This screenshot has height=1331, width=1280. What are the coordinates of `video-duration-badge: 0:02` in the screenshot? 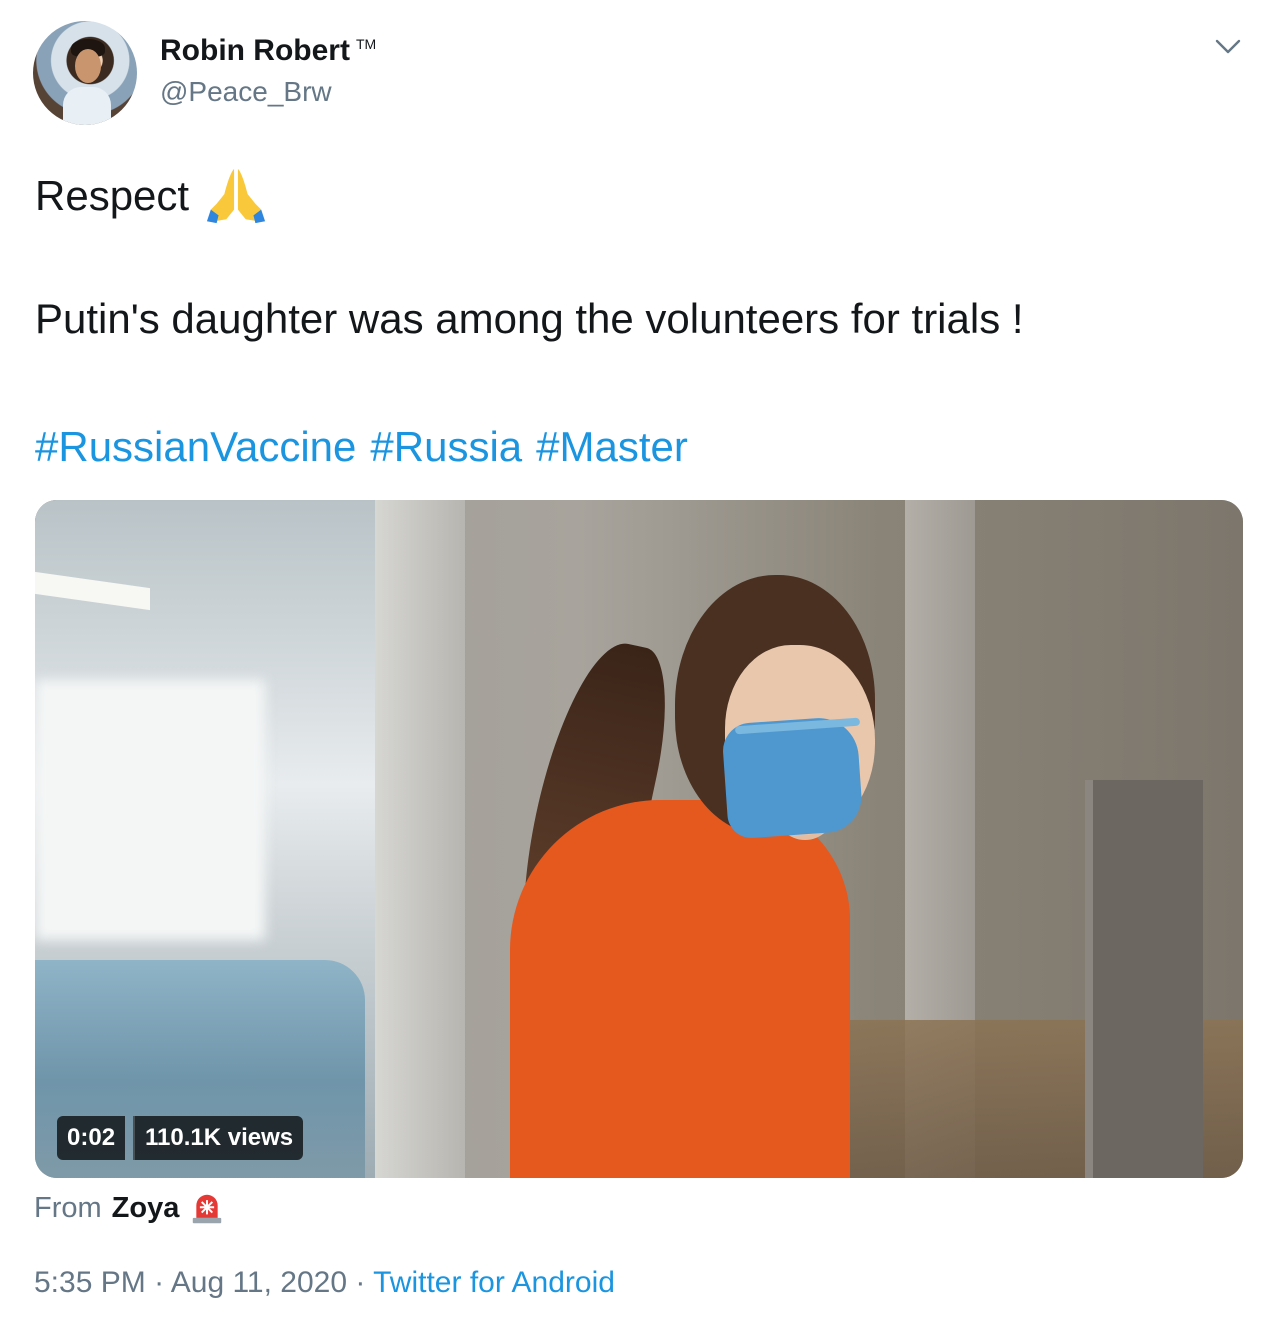 It's located at (91, 1138).